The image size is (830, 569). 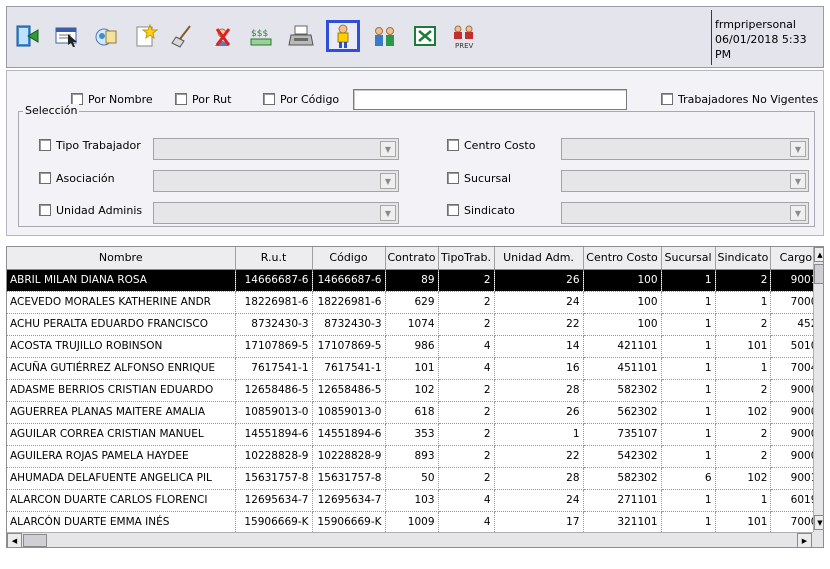 What do you see at coordinates (804, 540) in the screenshot?
I see `scroll-right-button: ▶` at bounding box center [804, 540].